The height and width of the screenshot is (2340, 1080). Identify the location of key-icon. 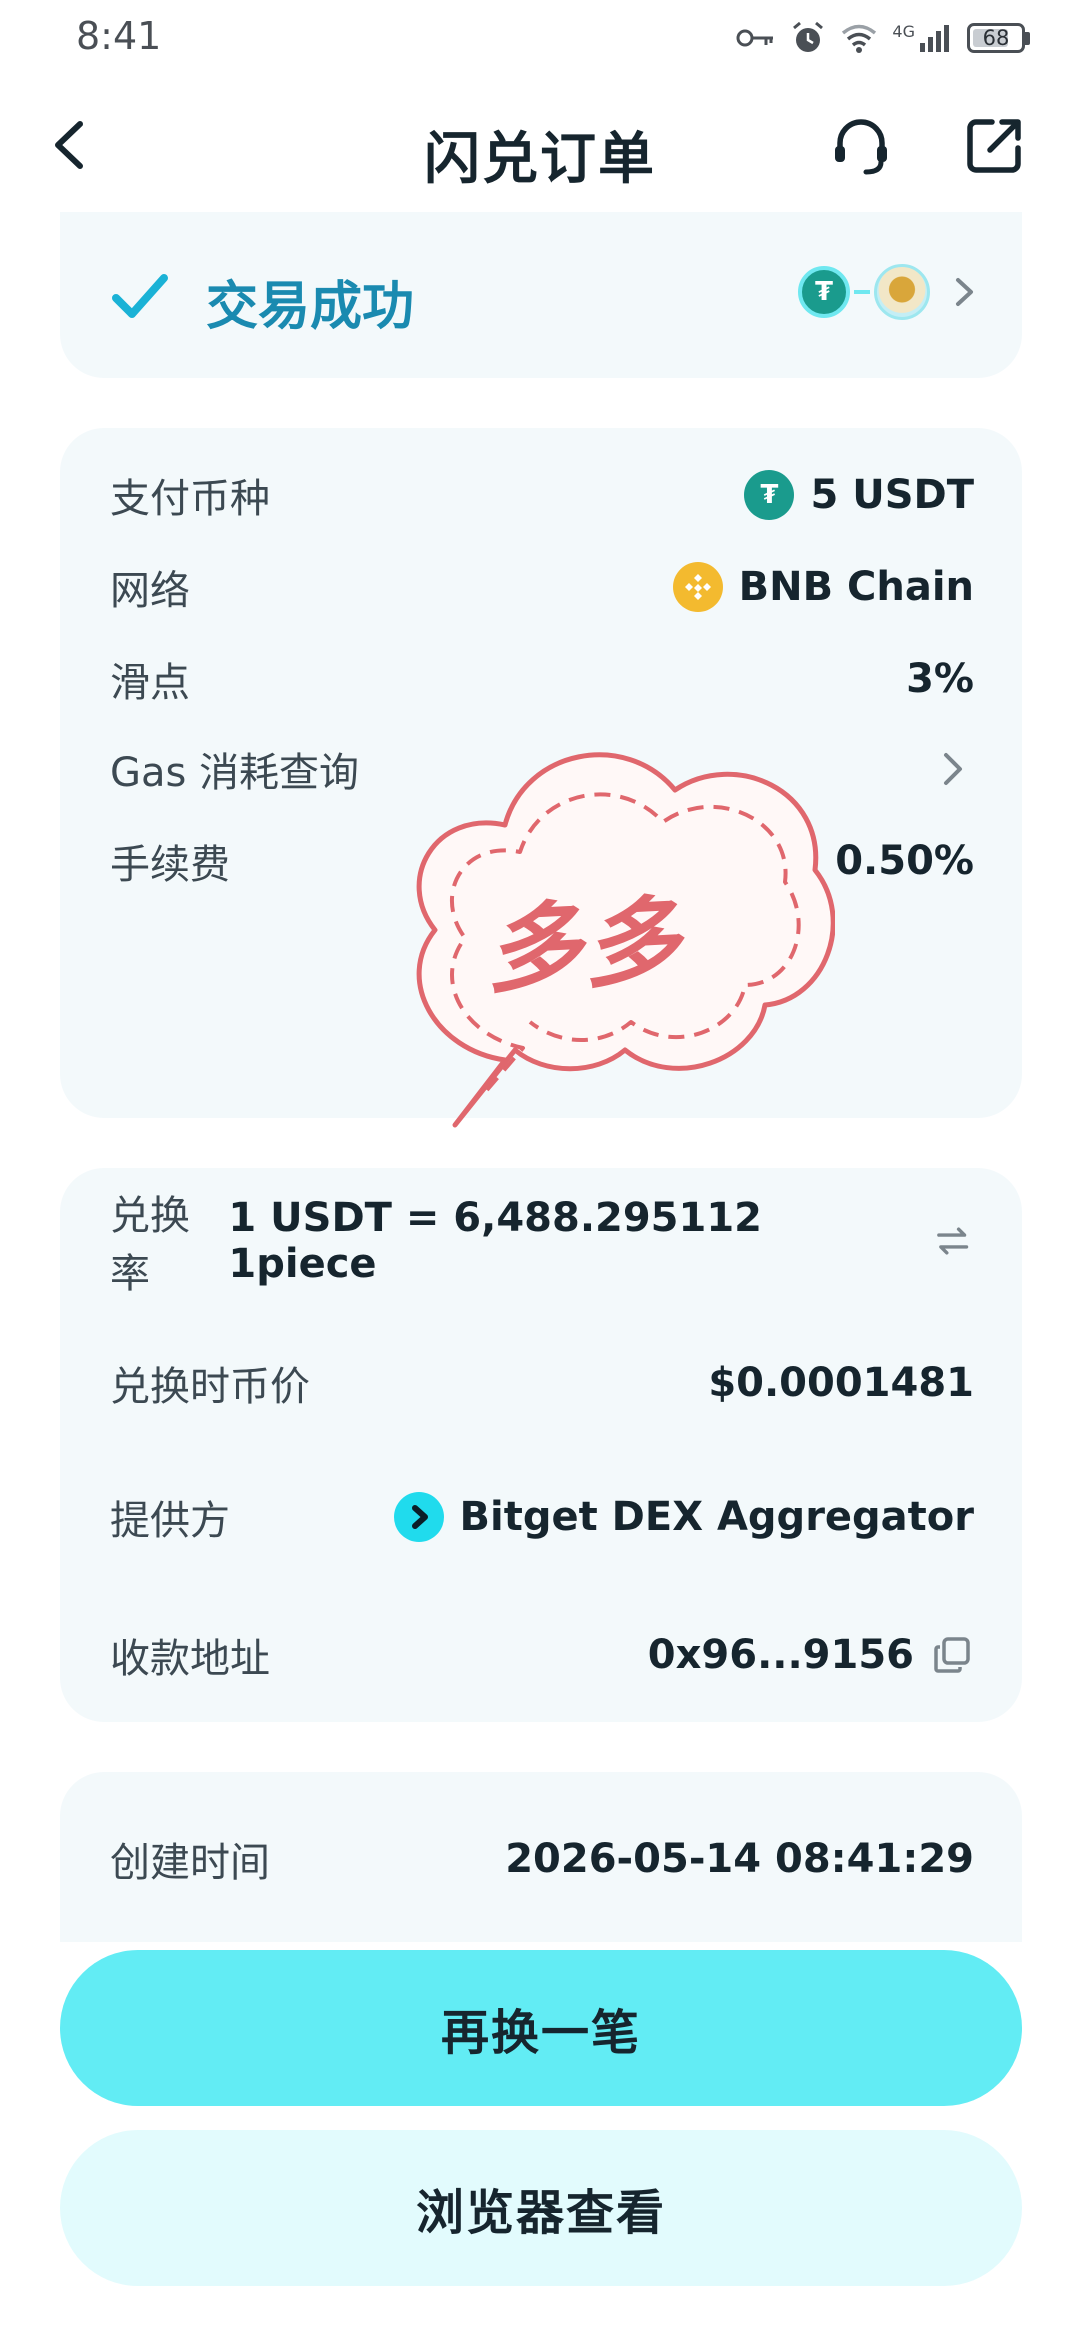
(755, 38).